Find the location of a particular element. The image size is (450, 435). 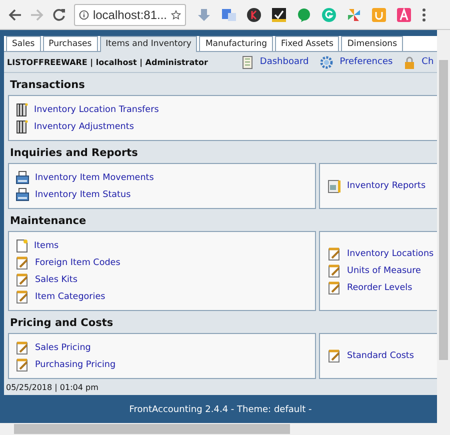

lock-icon is located at coordinates (409, 62).